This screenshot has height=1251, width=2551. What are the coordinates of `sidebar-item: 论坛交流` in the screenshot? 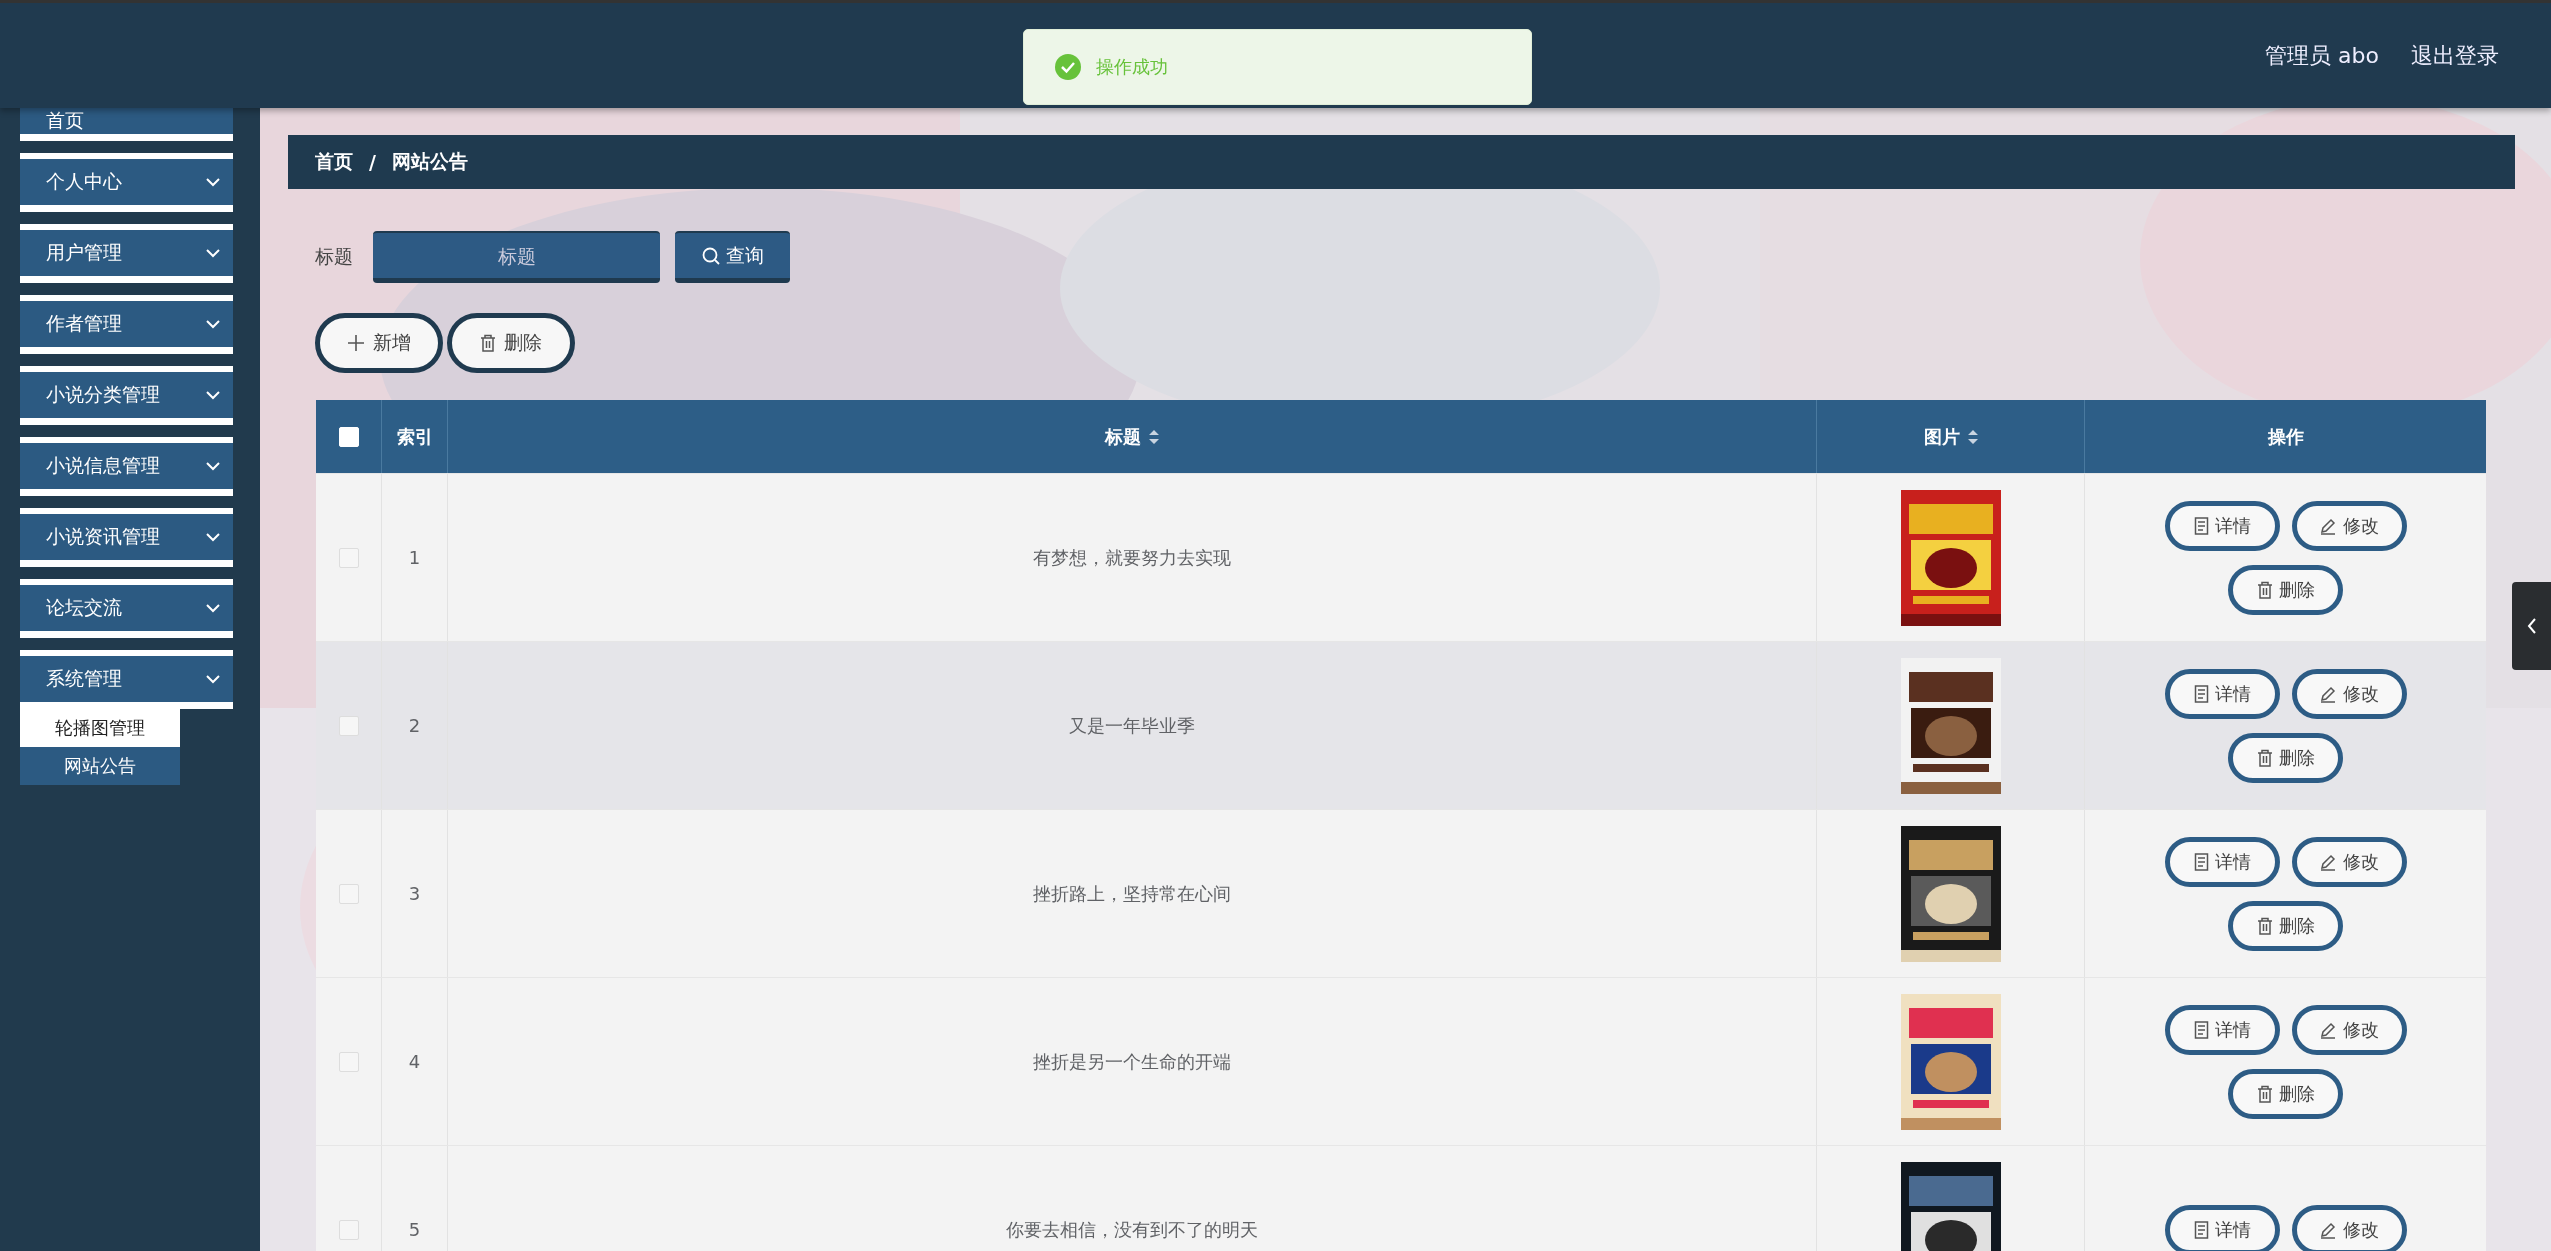 It's located at (126, 608).